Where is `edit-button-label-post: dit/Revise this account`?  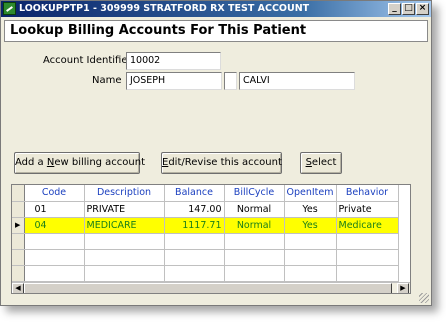
edit-button-label-post: dit/Revise this account is located at coordinates (225, 162).